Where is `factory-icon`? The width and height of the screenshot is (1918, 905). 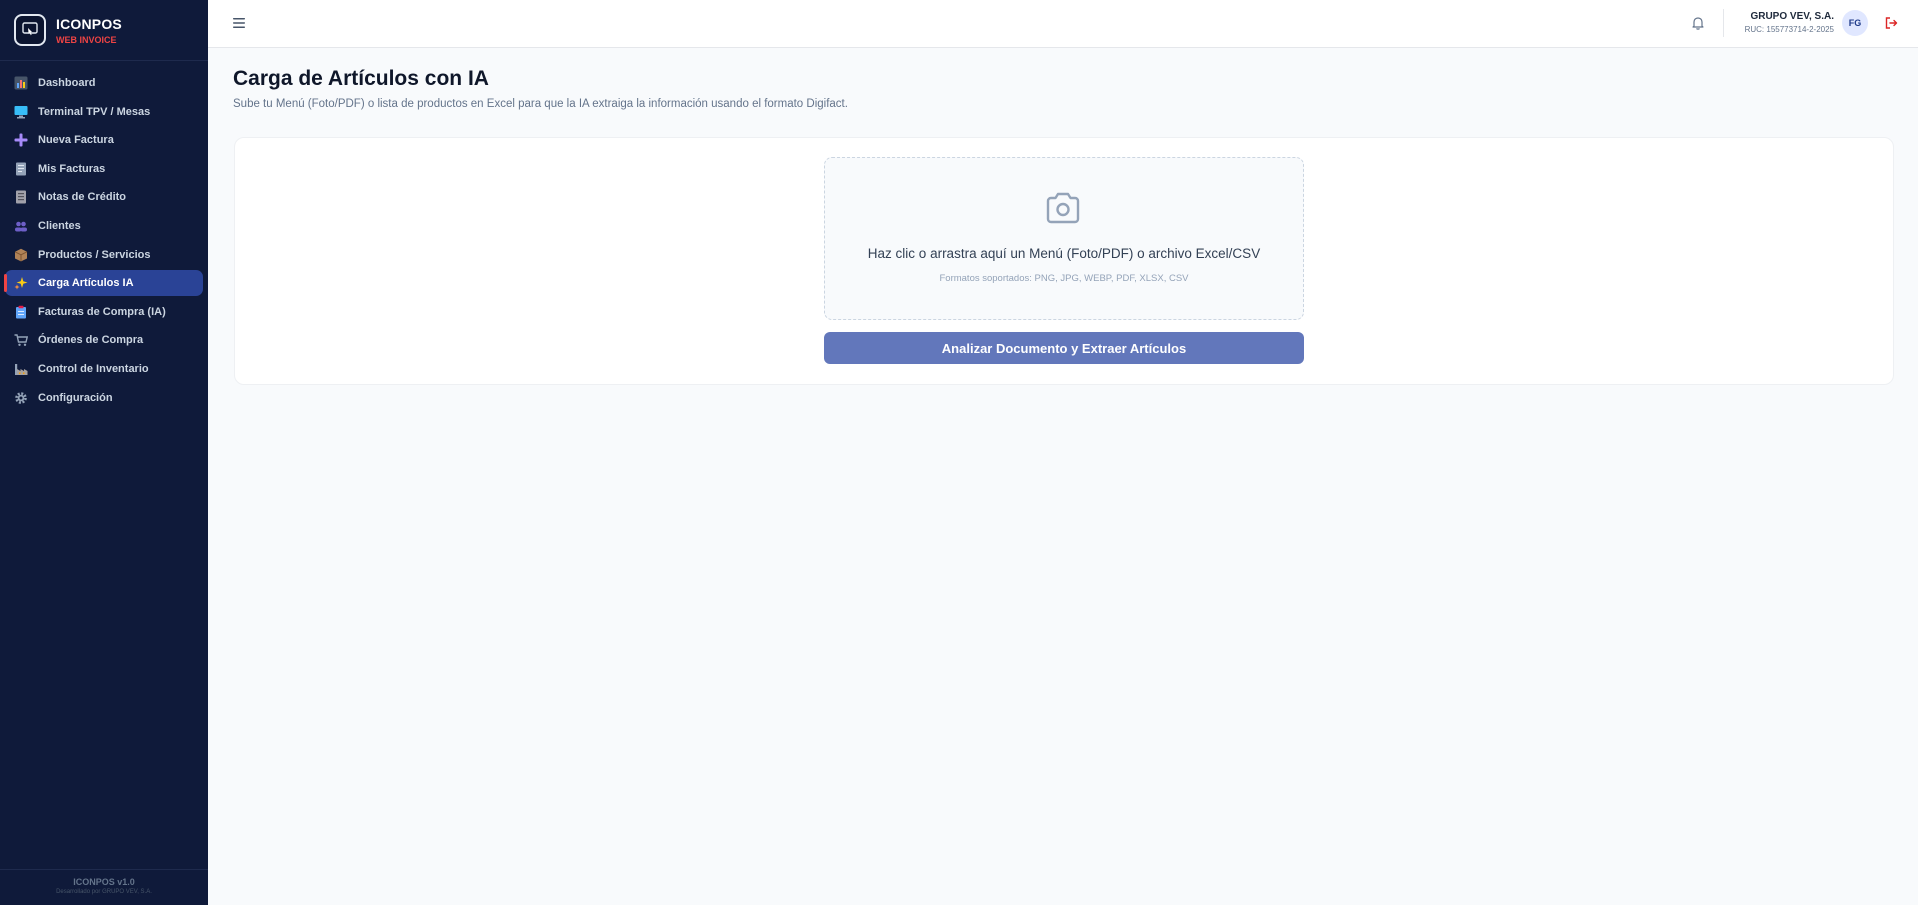 factory-icon is located at coordinates (21, 369).